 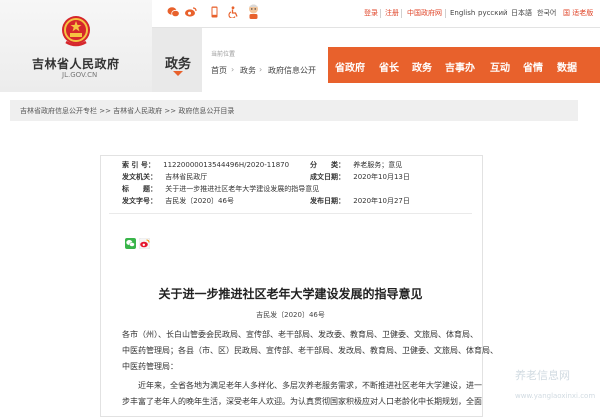 What do you see at coordinates (253, 11) in the screenshot?
I see `elder-mode-icon` at bounding box center [253, 11].